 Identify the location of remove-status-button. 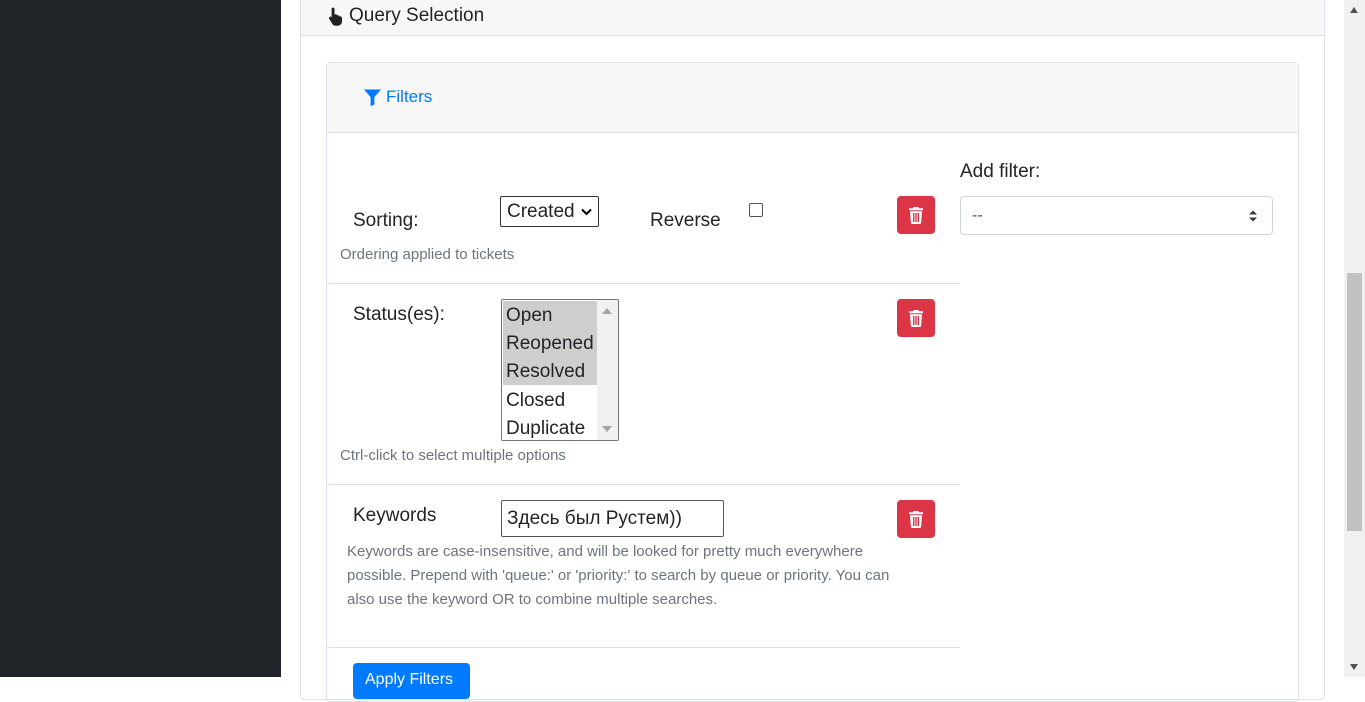
(916, 318).